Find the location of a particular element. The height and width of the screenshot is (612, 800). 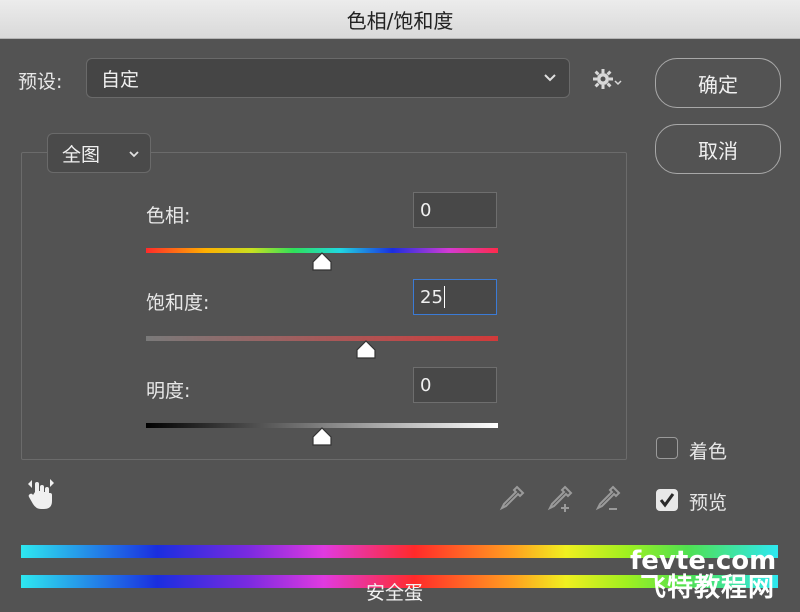

hue-value: 0 is located at coordinates (426, 210).